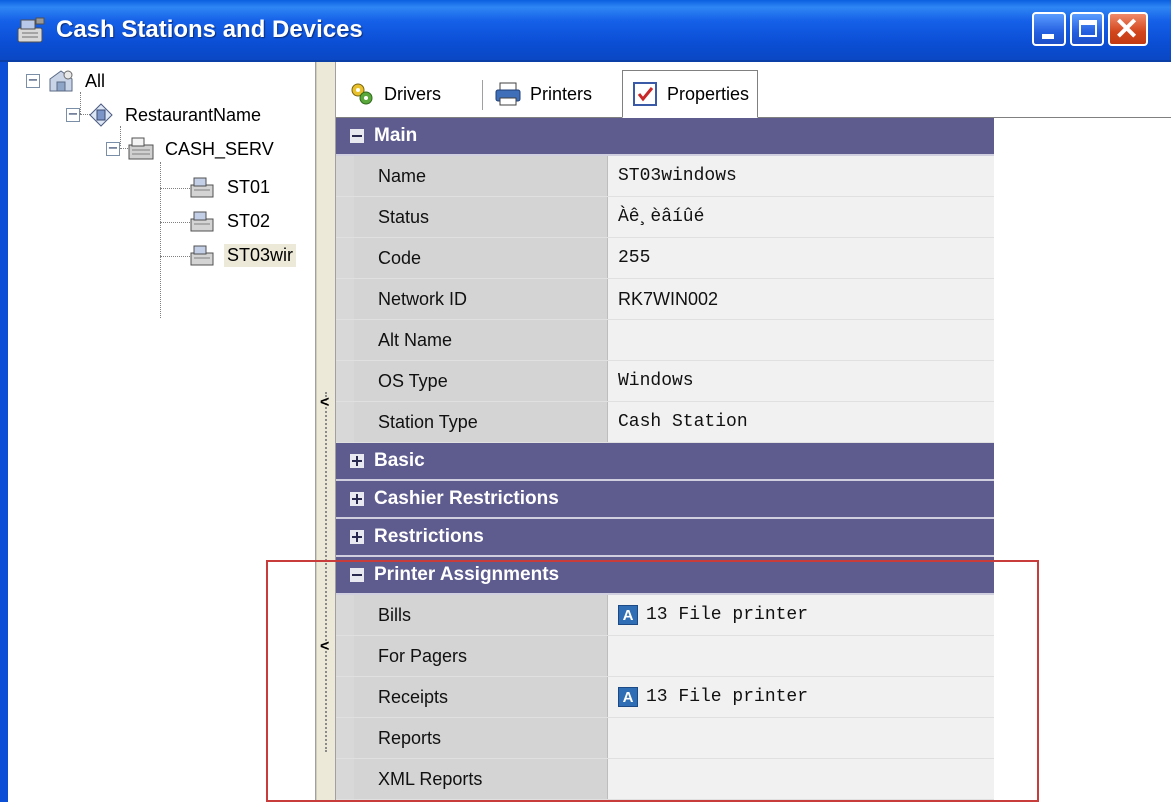  Describe the element at coordinates (209, 29) in the screenshot. I see `window-title: Cash Stations and Devices` at that location.